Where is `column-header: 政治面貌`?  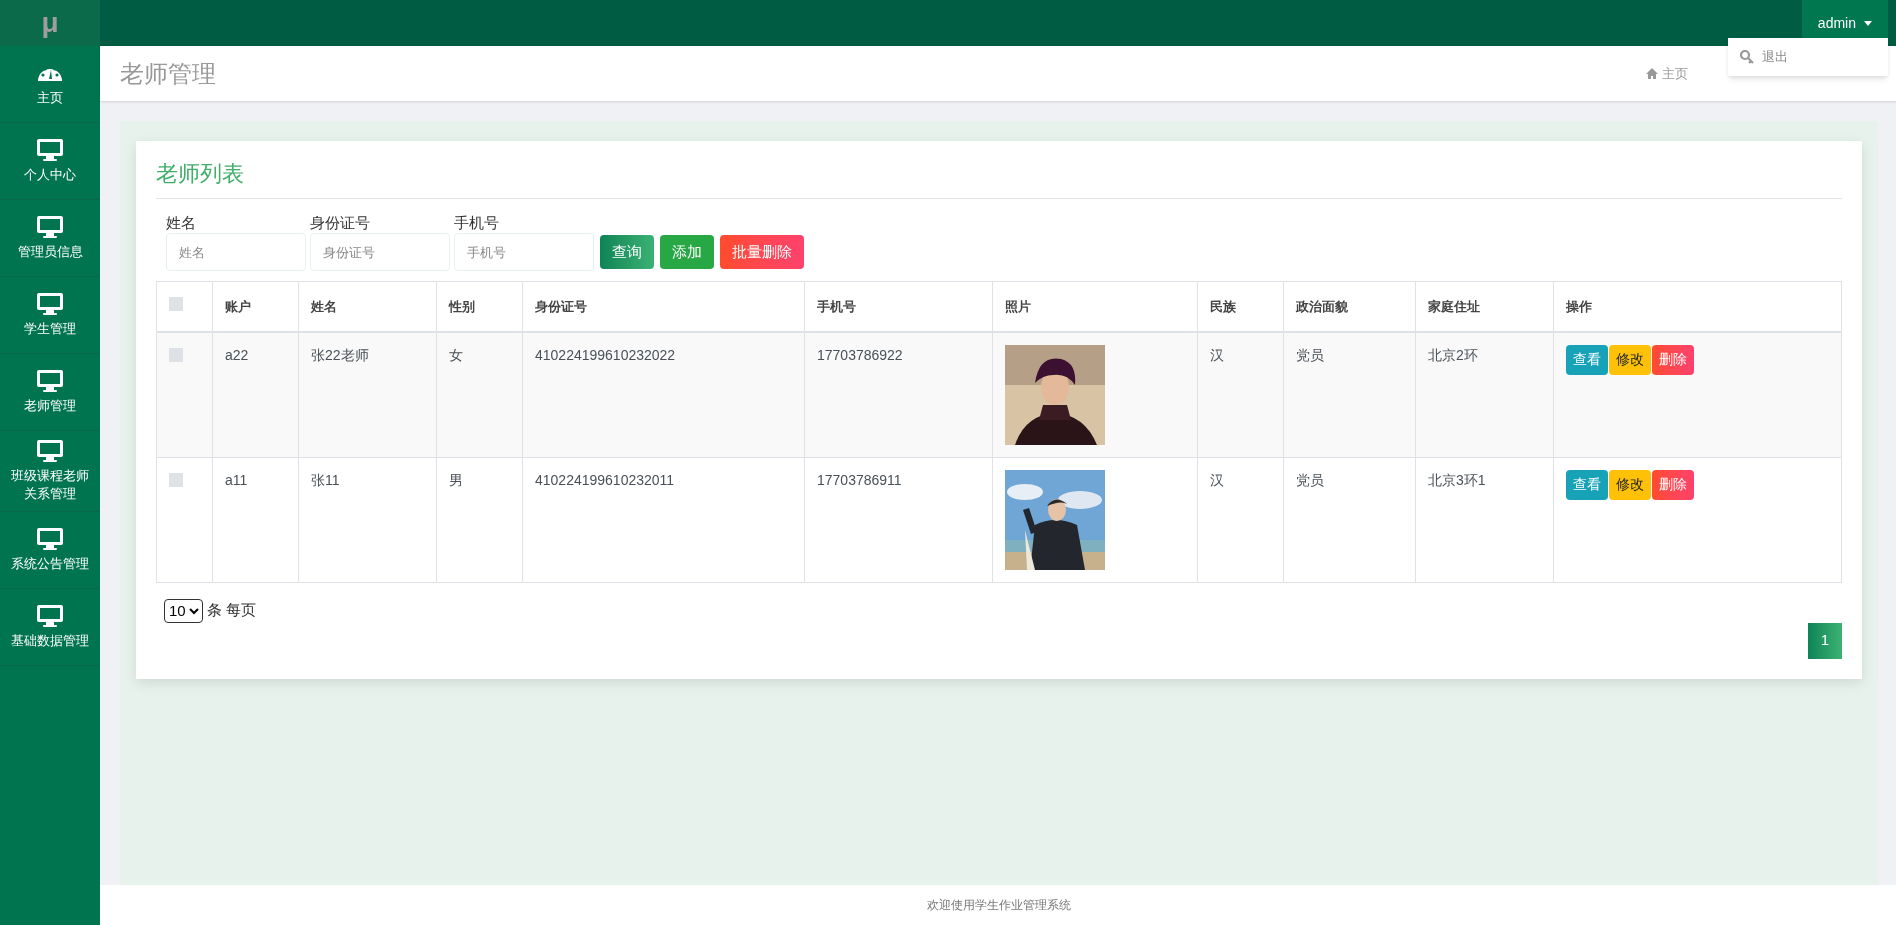 column-header: 政治面貌 is located at coordinates (1322, 306).